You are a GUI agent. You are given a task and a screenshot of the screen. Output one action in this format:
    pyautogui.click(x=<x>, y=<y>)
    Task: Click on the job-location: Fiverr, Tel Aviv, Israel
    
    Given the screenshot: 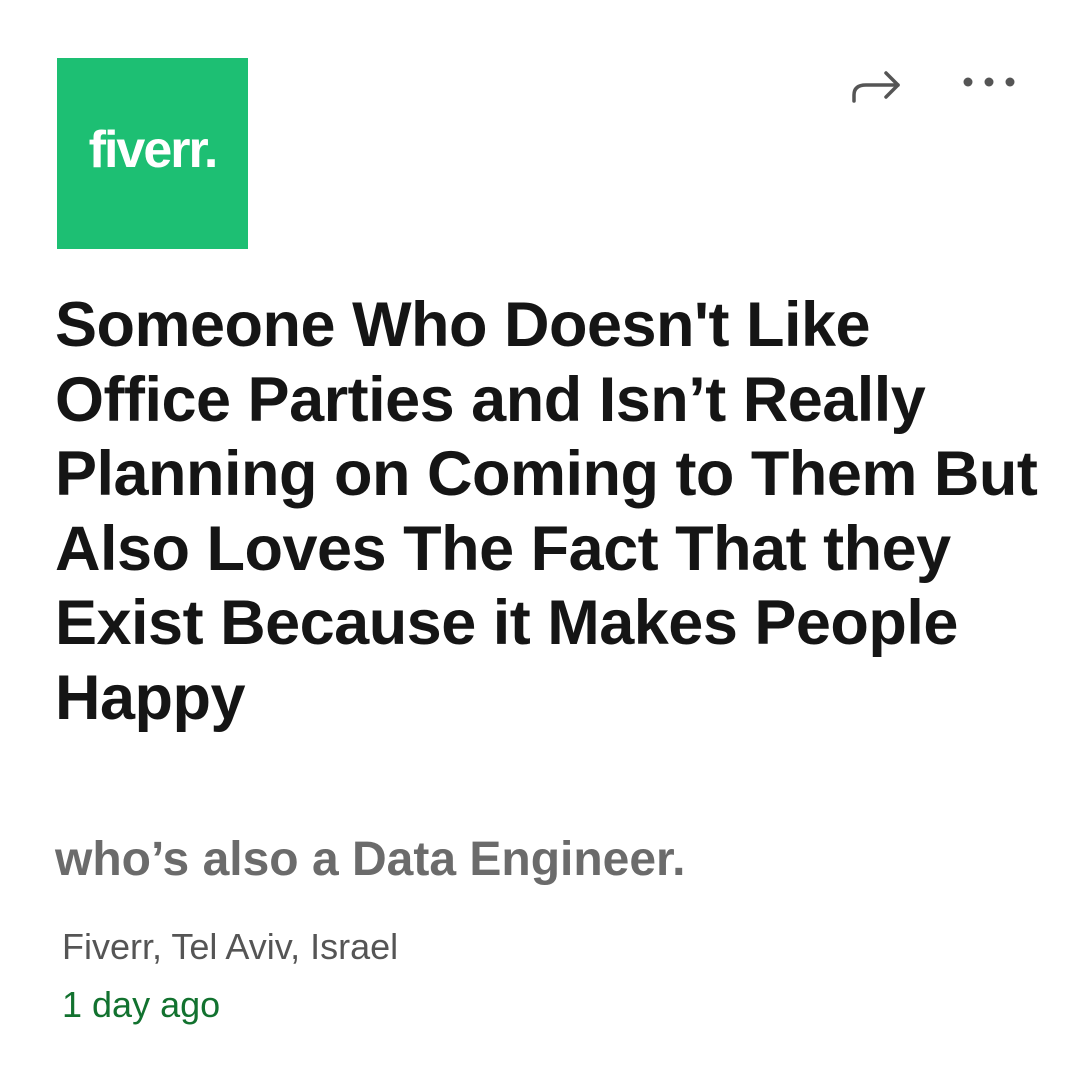 What is the action you would take?
    pyautogui.click(x=230, y=946)
    